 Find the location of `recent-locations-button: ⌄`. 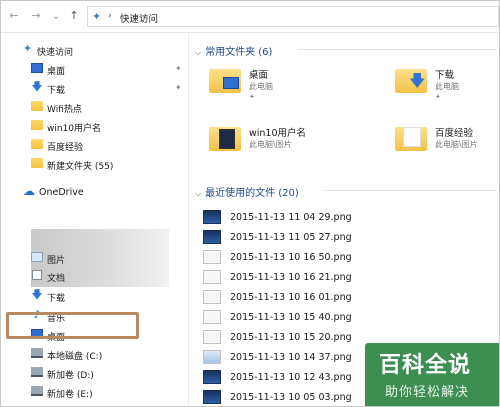

recent-locations-button: ⌄ is located at coordinates (56, 16).